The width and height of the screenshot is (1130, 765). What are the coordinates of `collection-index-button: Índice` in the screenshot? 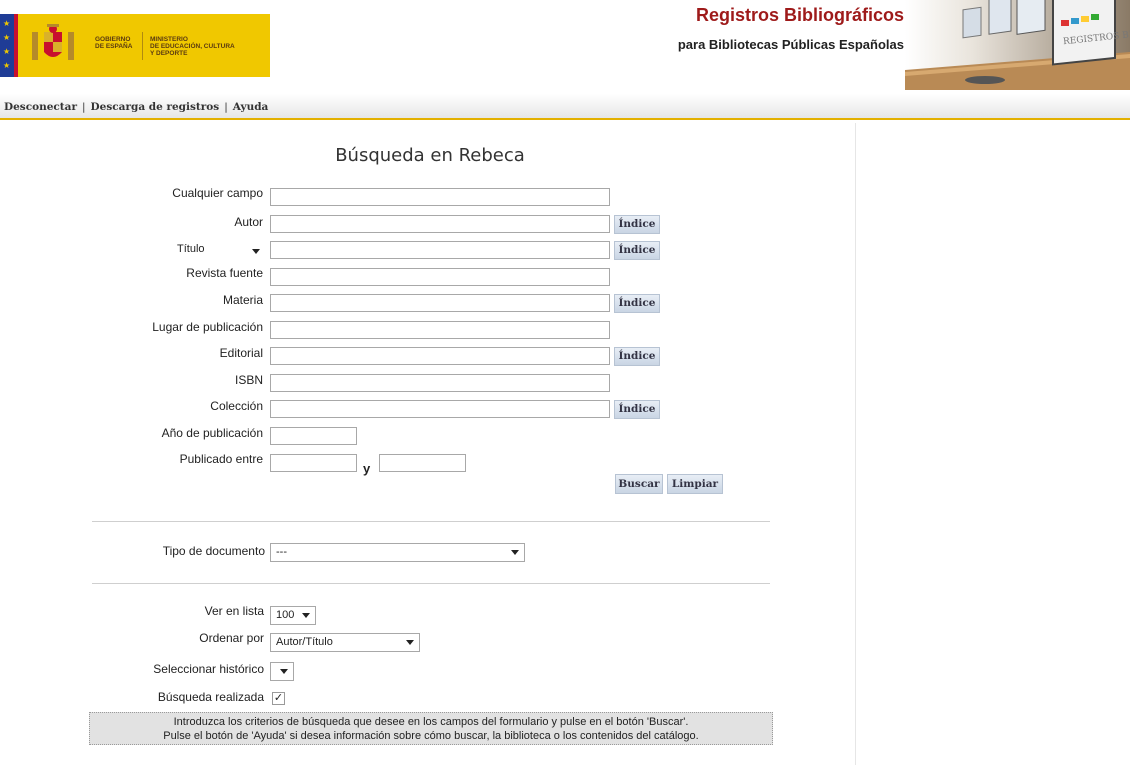 It's located at (637, 409).